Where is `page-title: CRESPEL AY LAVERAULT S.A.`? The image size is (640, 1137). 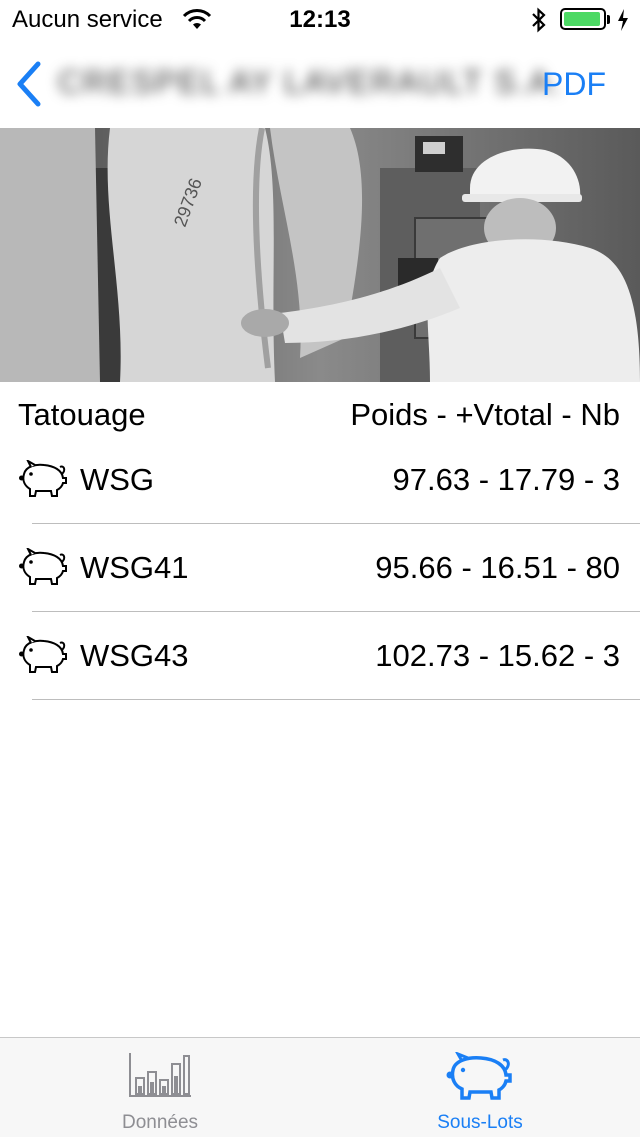 page-title: CRESPEL AY LAVERAULT S.A. is located at coordinates (310, 82).